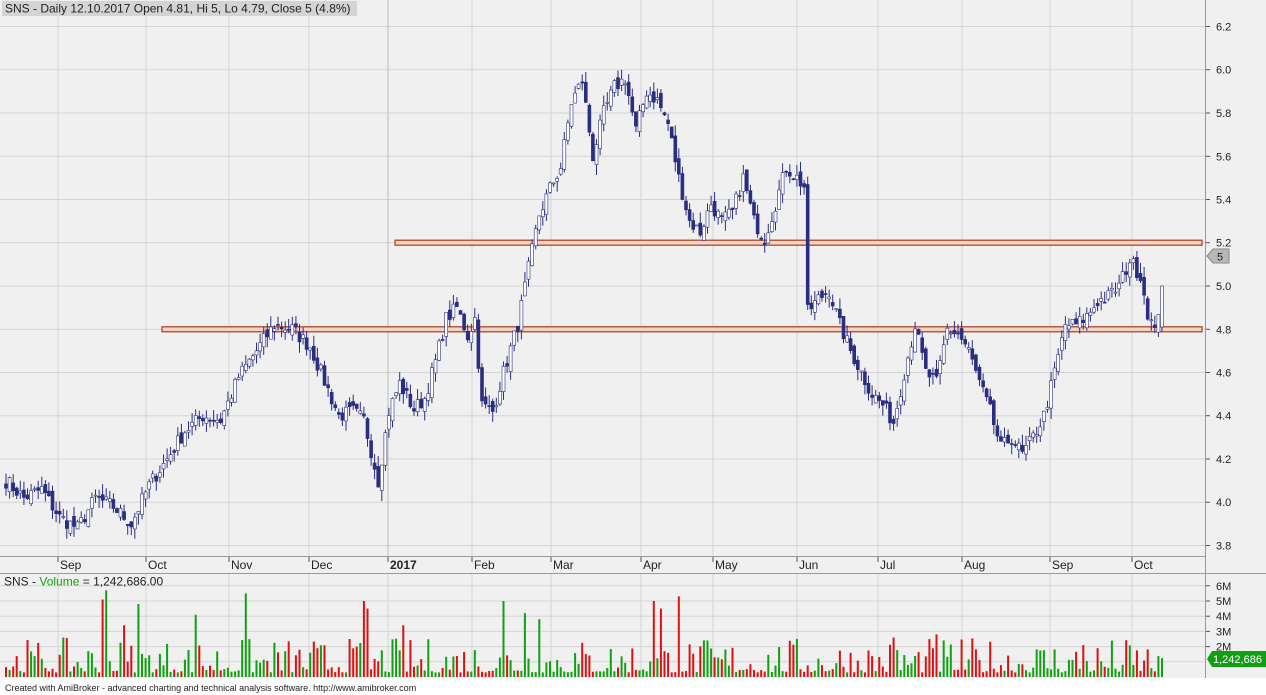 The image size is (1266, 695). Describe the element at coordinates (633, 565) in the screenshot. I see `date-axis-panel` at that location.